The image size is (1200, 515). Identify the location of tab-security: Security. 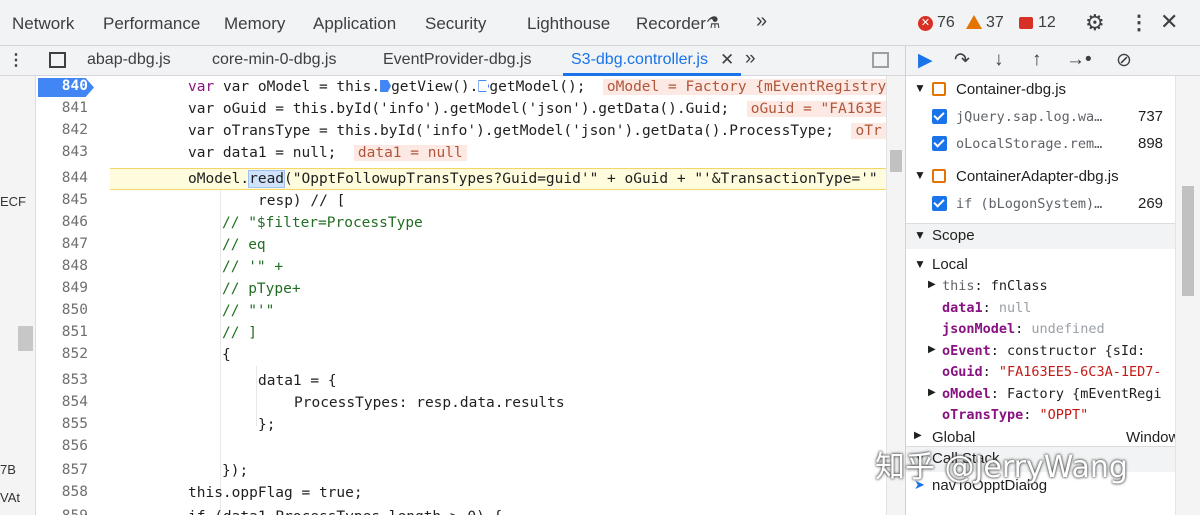
(455, 24).